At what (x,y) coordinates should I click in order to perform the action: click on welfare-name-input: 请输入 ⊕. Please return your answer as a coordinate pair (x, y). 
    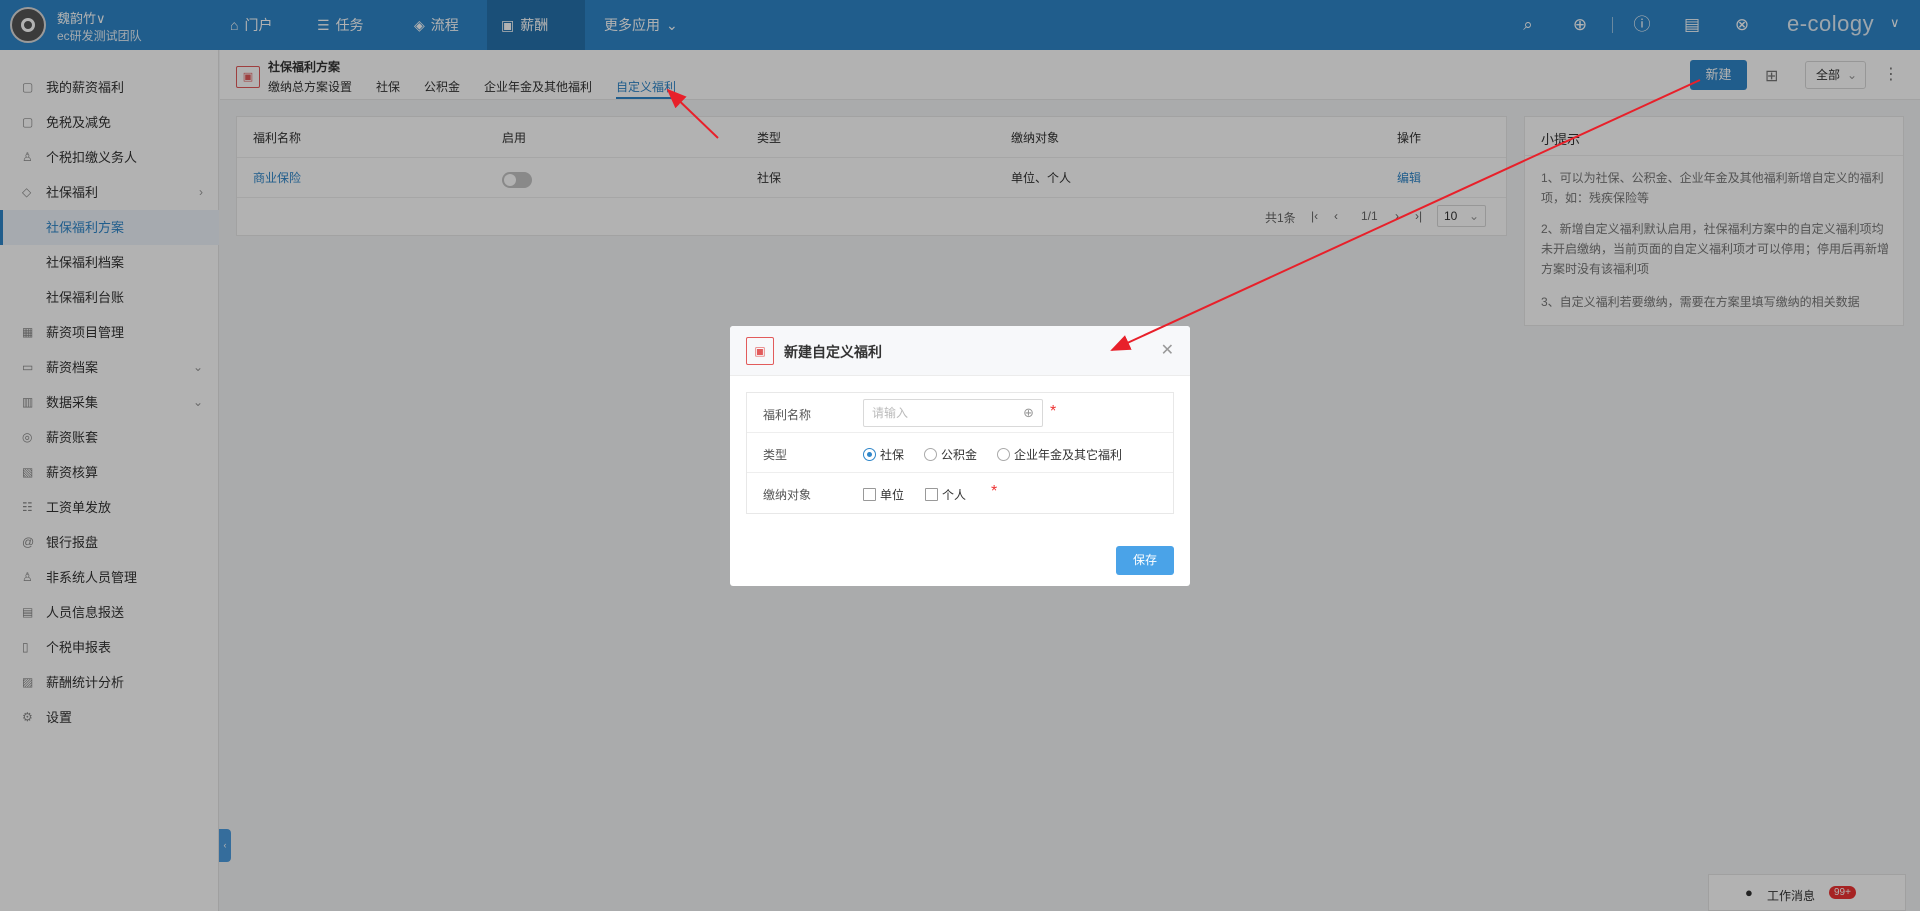
    Looking at the image, I should click on (953, 413).